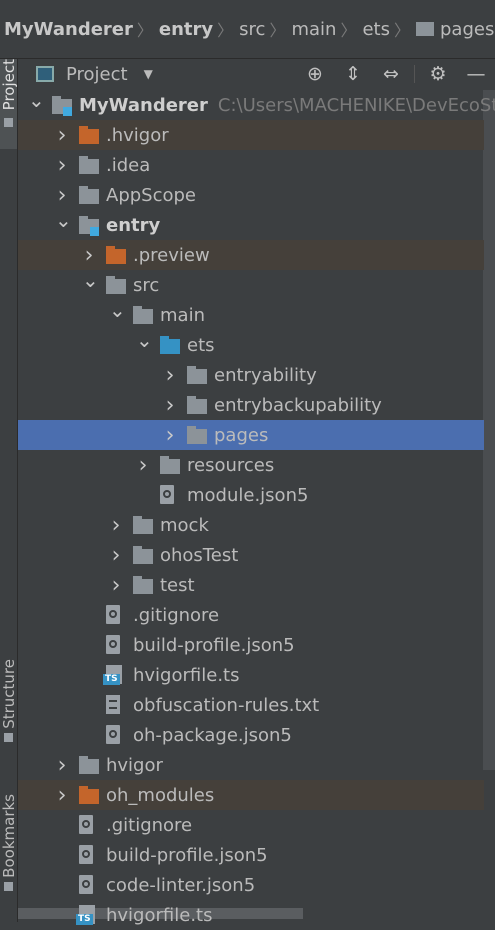  Describe the element at coordinates (9, 858) in the screenshot. I see `bookmarks-tab: Bookmarks` at that location.